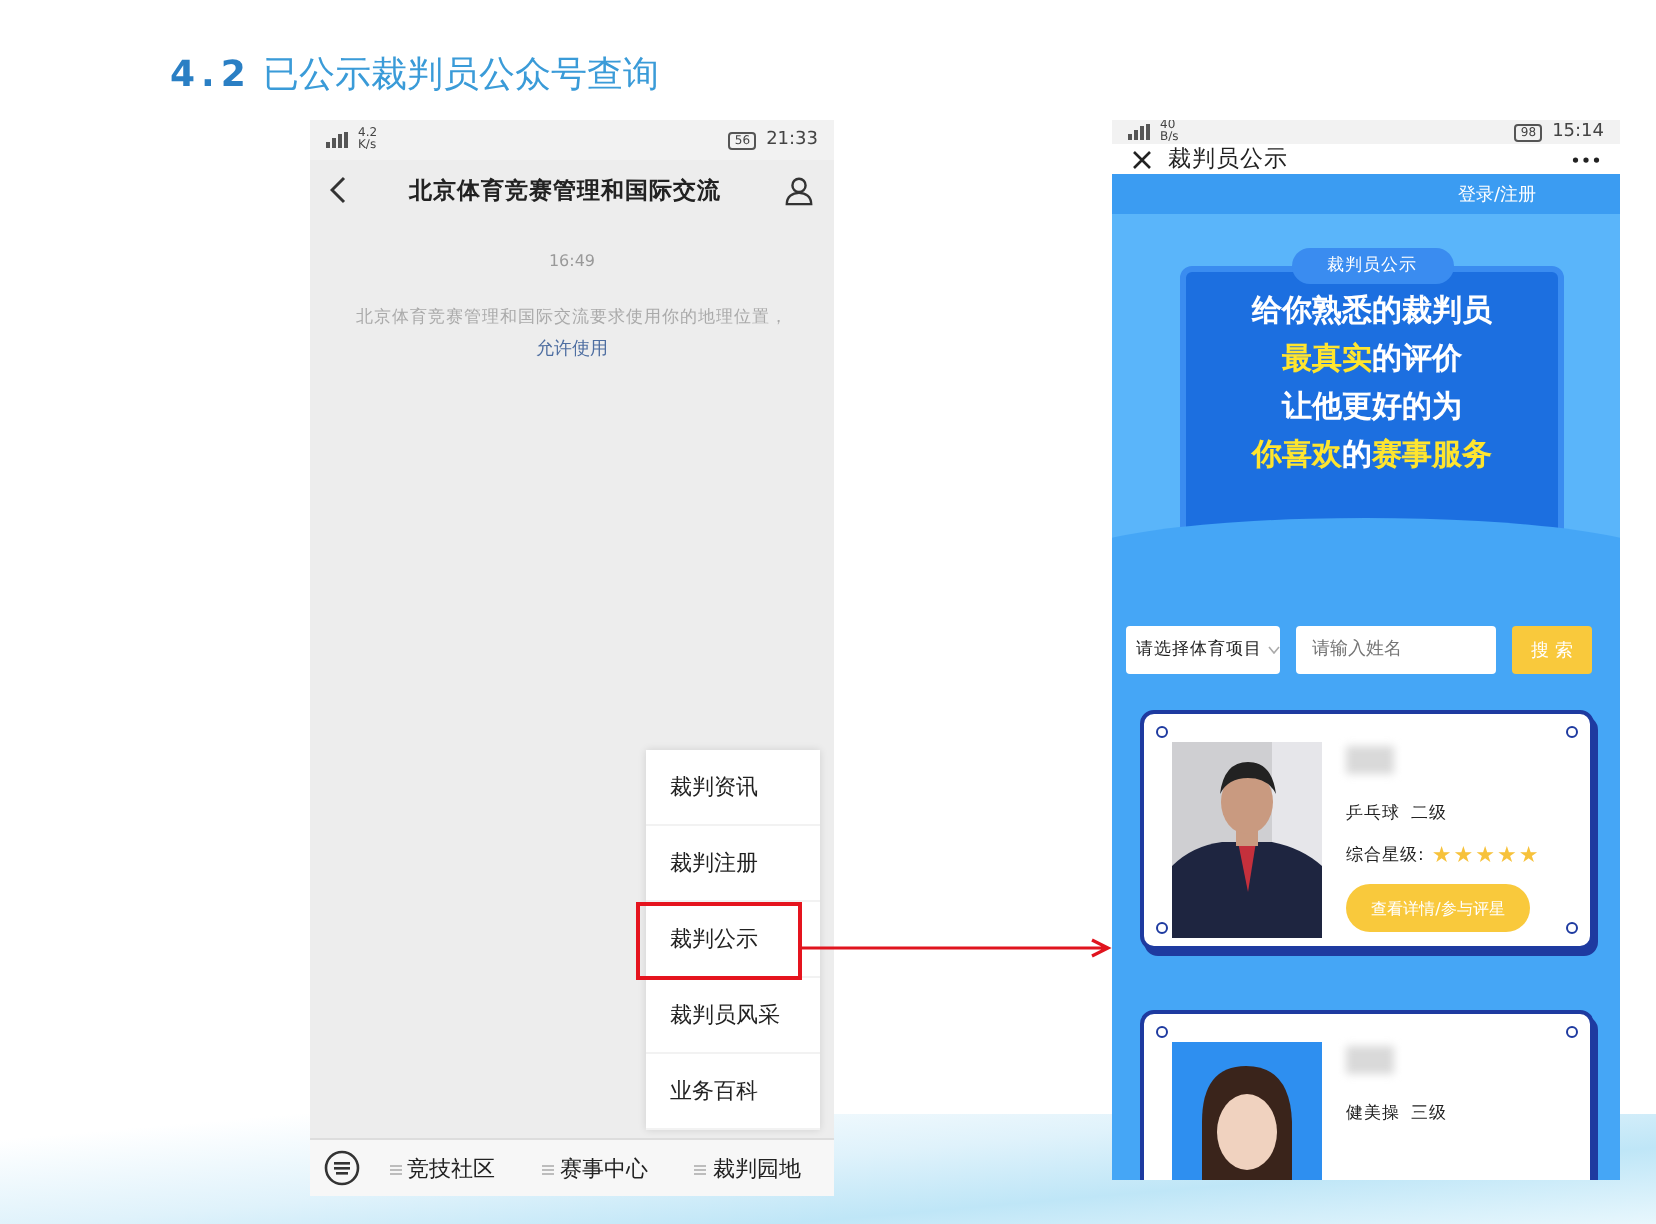 The image size is (1656, 1224). I want to click on page-title: 裁判员公示, so click(1228, 159).